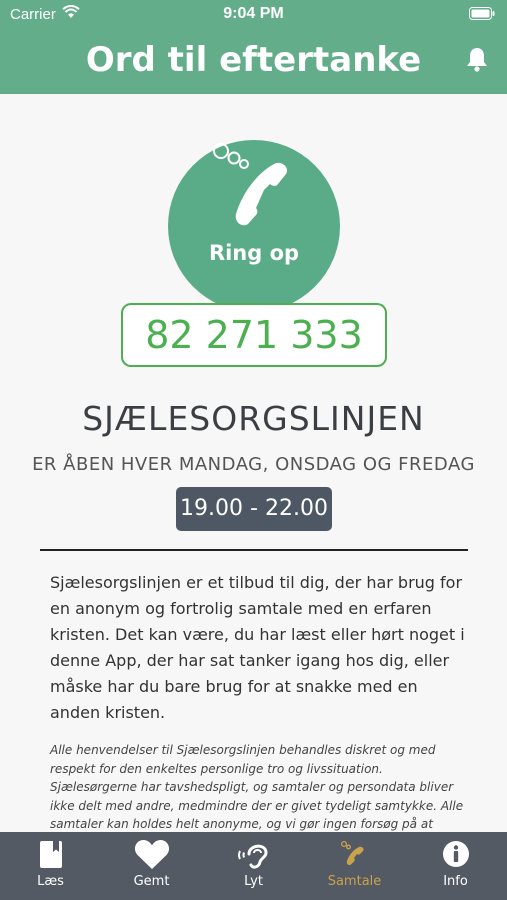 The image size is (507, 900). I want to click on ear-icon, so click(252, 856).